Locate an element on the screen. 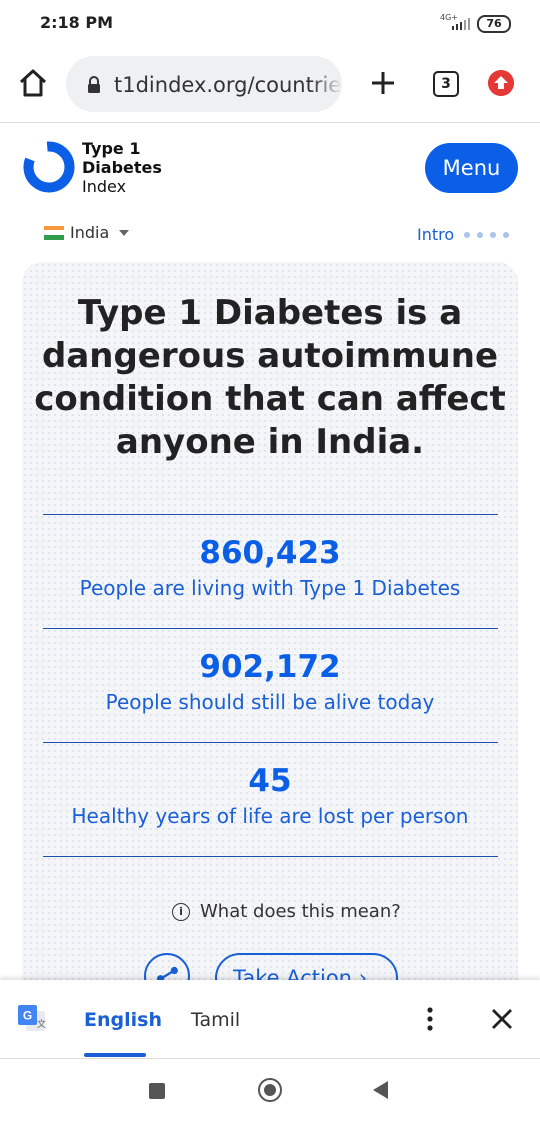 Image resolution: width=540 pixels, height=1123 pixels. battery-icon: 76 is located at coordinates (494, 24).